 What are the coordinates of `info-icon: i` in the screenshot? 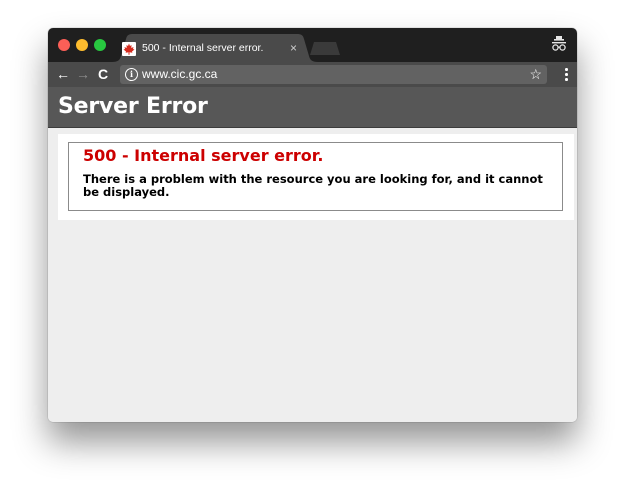 It's located at (131, 74).